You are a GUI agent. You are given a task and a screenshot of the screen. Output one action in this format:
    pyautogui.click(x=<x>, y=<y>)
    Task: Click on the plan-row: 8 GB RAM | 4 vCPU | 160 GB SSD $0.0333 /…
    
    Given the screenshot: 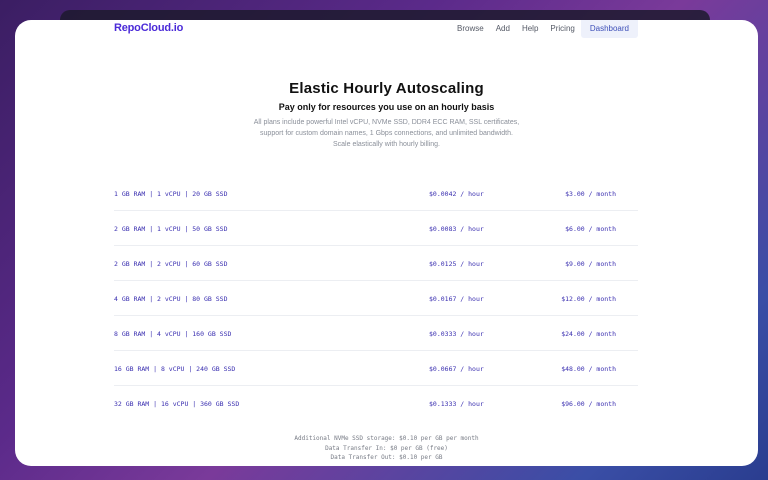 What is the action you would take?
    pyautogui.click(x=376, y=333)
    